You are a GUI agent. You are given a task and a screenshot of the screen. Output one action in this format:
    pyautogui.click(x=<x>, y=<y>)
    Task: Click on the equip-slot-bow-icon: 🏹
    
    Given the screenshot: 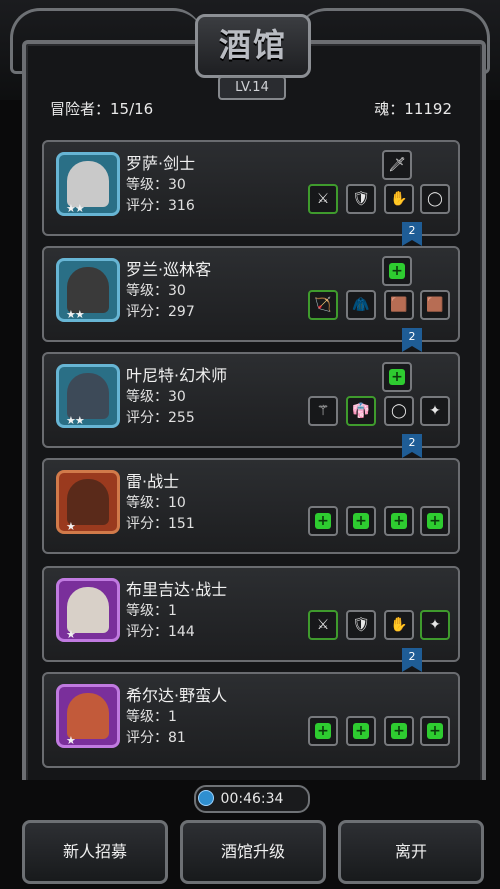 What is the action you would take?
    pyautogui.click(x=323, y=305)
    